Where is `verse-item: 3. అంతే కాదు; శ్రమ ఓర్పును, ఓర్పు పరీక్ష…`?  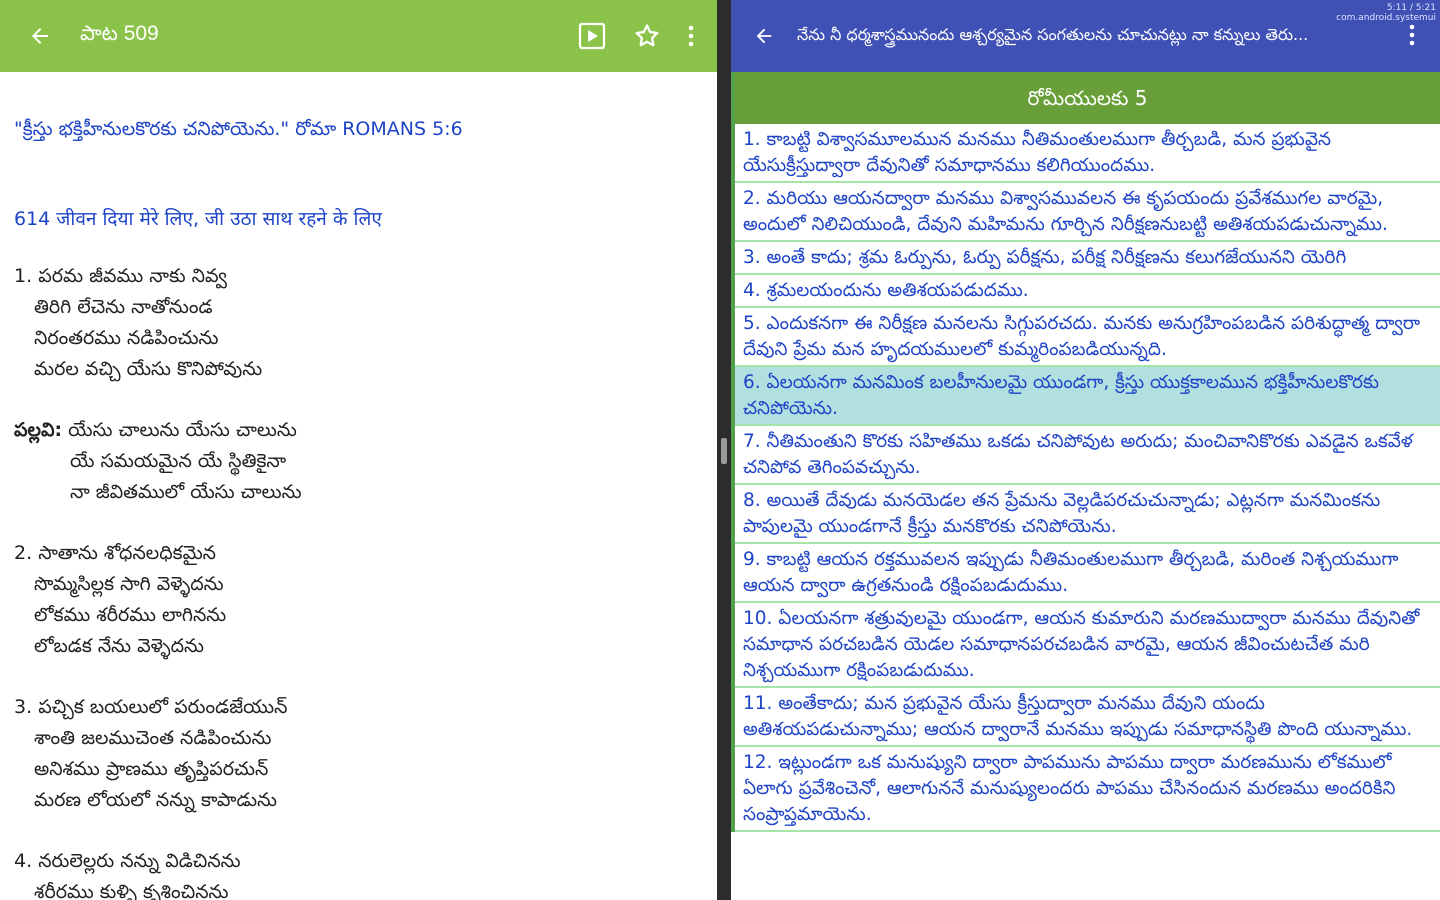
verse-item: 3. అంతే కాదు; శ్రమ ఓర్పును, ఓర్పు పరీక్ష… is located at coordinates (1087, 258).